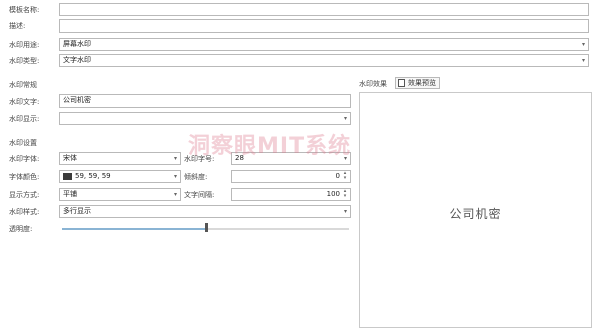  What do you see at coordinates (24, 102) in the screenshot?
I see `watermark-text-label: 水印文字:` at bounding box center [24, 102].